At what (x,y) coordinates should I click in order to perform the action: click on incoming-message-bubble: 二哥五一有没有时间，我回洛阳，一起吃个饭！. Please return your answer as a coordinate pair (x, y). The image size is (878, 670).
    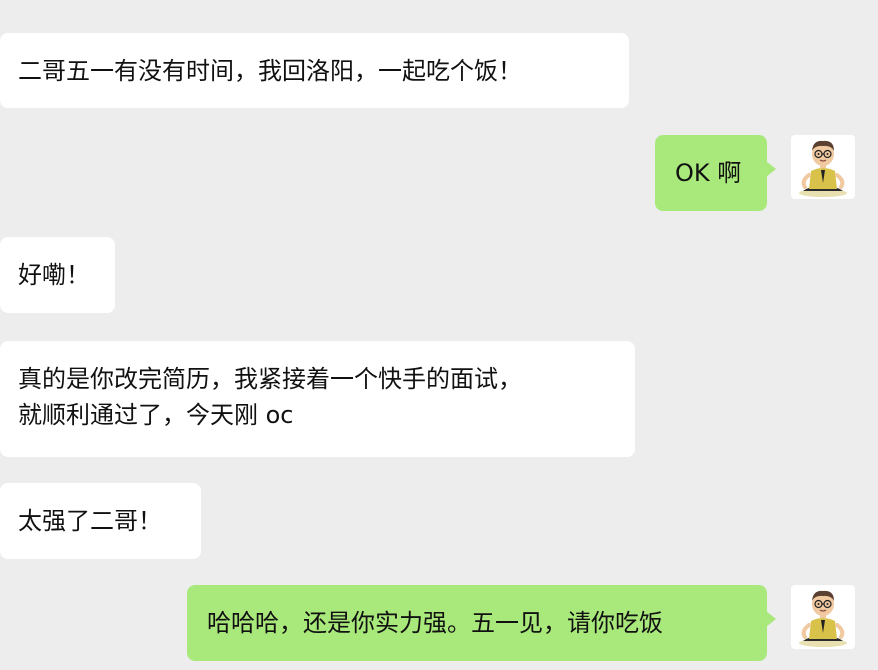
    Looking at the image, I should click on (314, 70).